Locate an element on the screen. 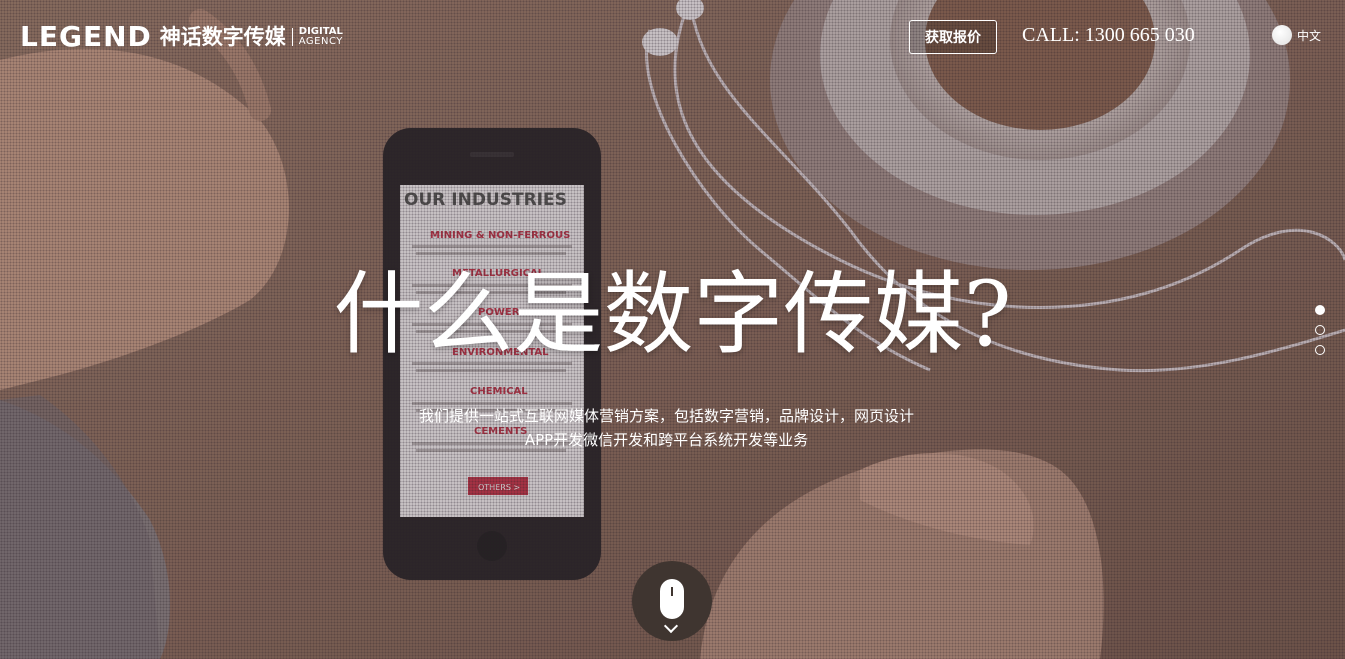  logo-agency-text: AGENCY is located at coordinates (320, 41).